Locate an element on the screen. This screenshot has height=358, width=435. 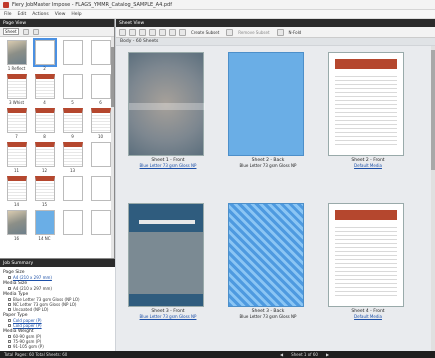
subset-group-header: Body - 60 Sheets is located at coordinates (275, 42).